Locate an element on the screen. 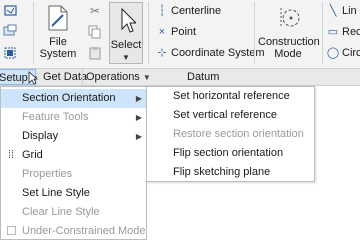  centerline-icon: ┆ is located at coordinates (162, 11).